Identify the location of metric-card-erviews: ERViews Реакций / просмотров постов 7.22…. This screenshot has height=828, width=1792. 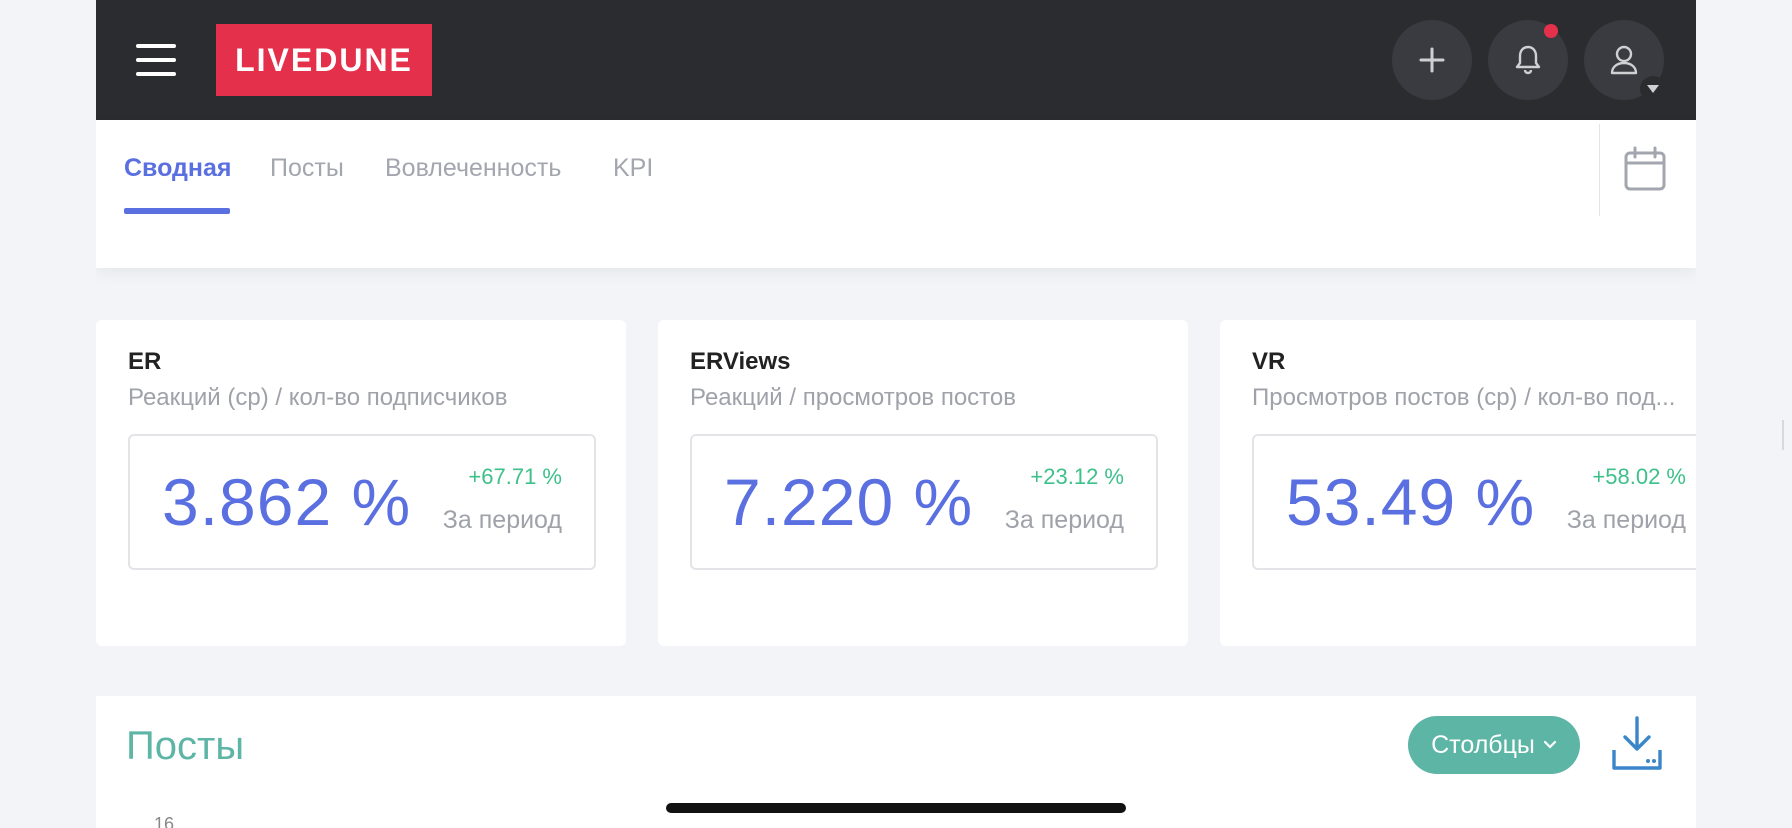
(923, 483).